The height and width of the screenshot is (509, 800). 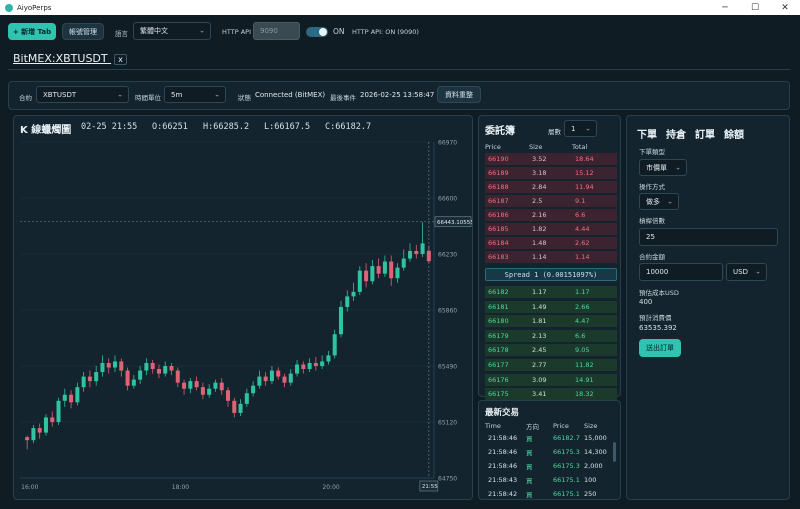 I want to click on contract-label: 合約, so click(x=25, y=98).